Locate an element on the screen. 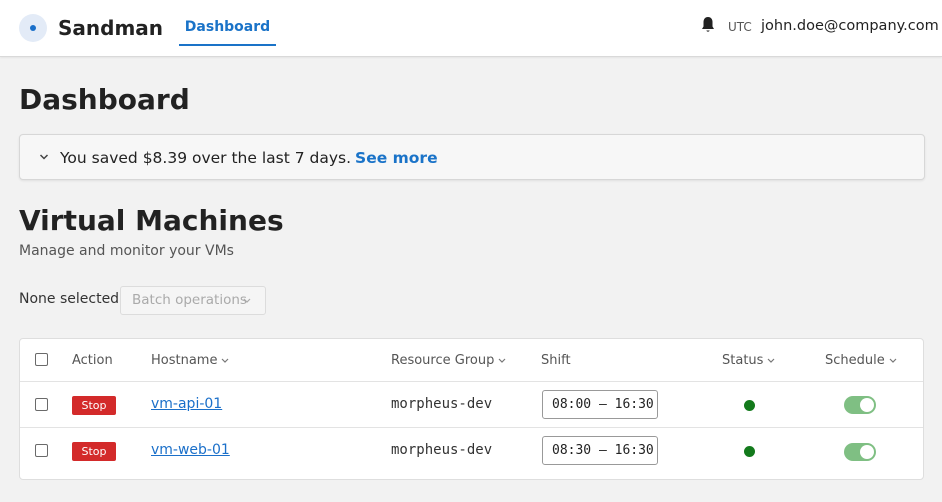 The width and height of the screenshot is (942, 502). column-header-status: Status is located at coordinates (748, 360).